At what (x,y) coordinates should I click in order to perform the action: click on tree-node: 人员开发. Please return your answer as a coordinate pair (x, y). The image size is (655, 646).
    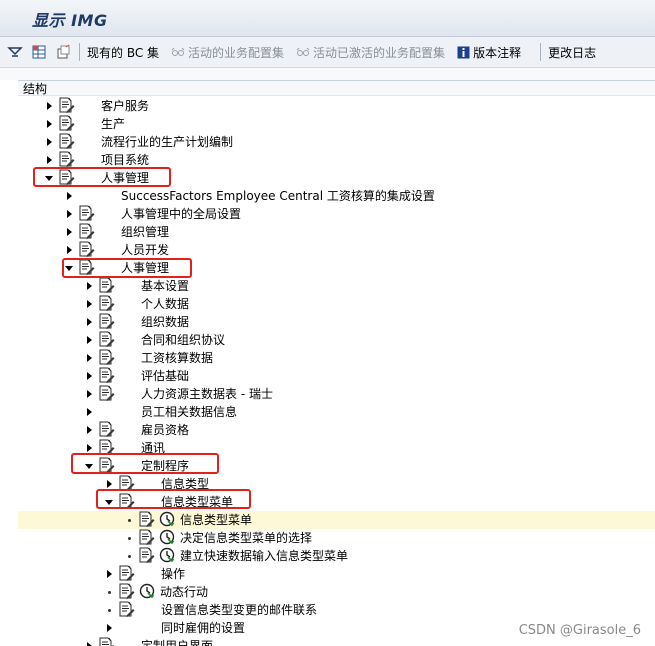
    Looking at the image, I should click on (336, 250).